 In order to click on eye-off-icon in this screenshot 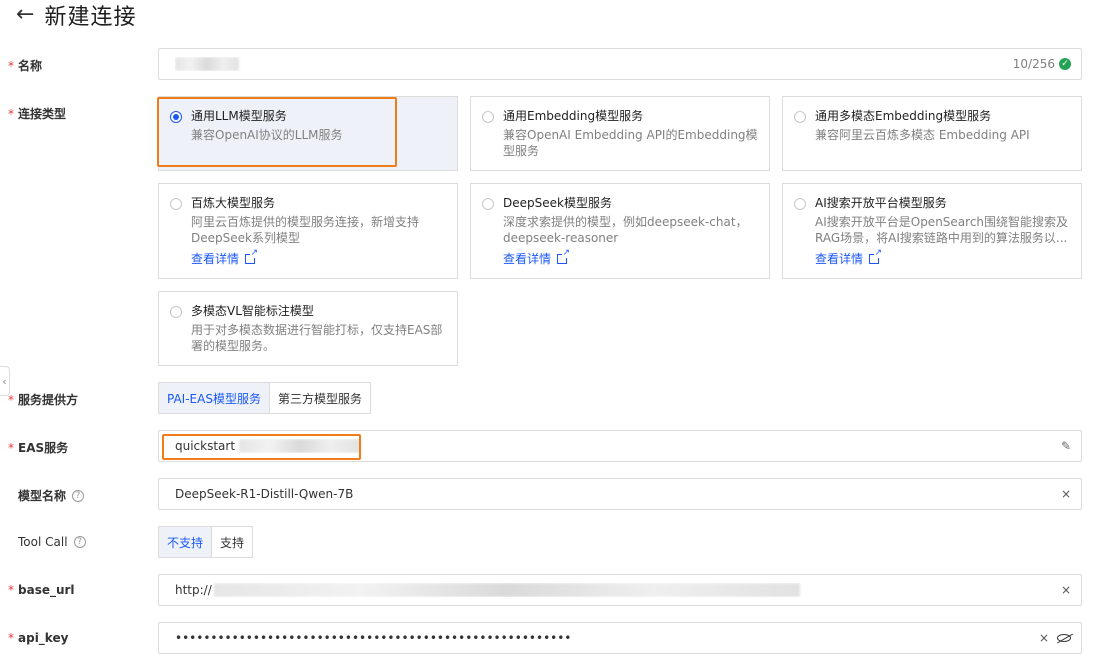, I will do `click(1064, 638)`.